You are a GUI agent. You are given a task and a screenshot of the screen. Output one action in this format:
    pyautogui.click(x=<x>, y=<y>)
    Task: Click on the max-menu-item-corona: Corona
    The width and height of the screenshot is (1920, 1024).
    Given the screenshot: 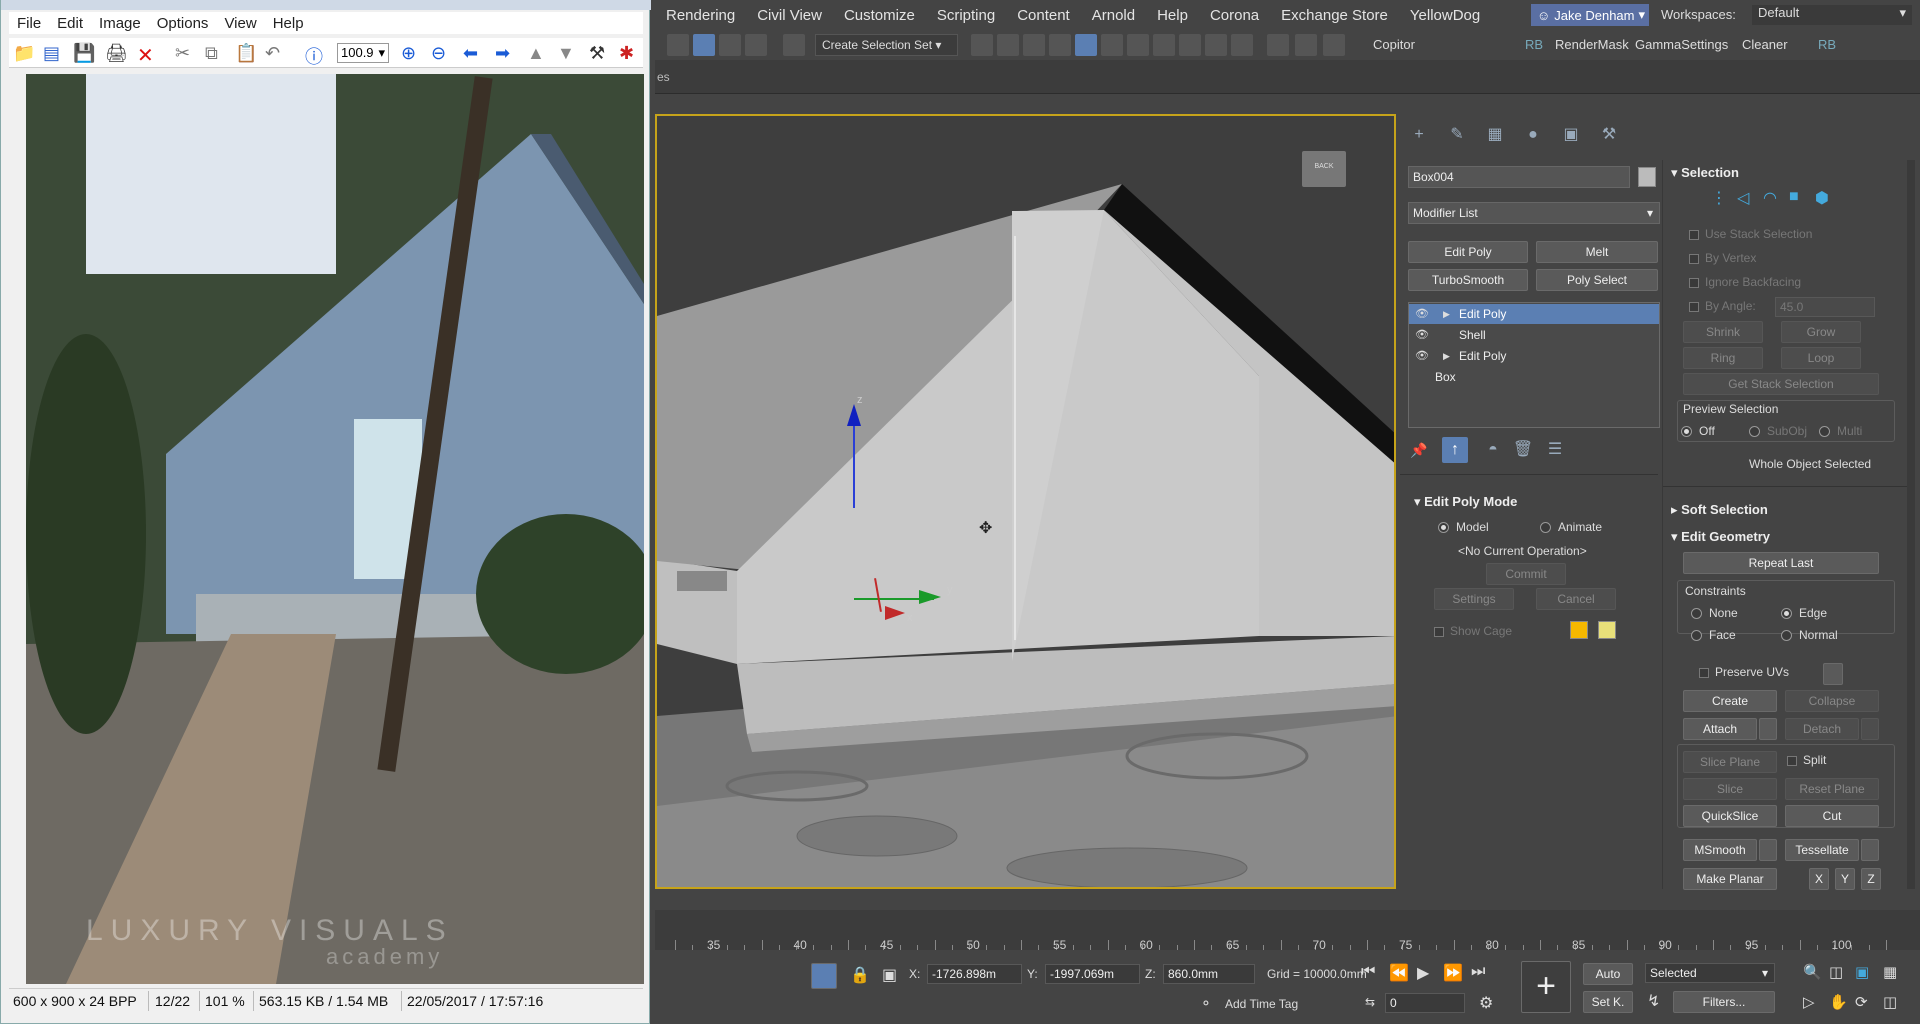 What is the action you would take?
    pyautogui.click(x=1234, y=15)
    